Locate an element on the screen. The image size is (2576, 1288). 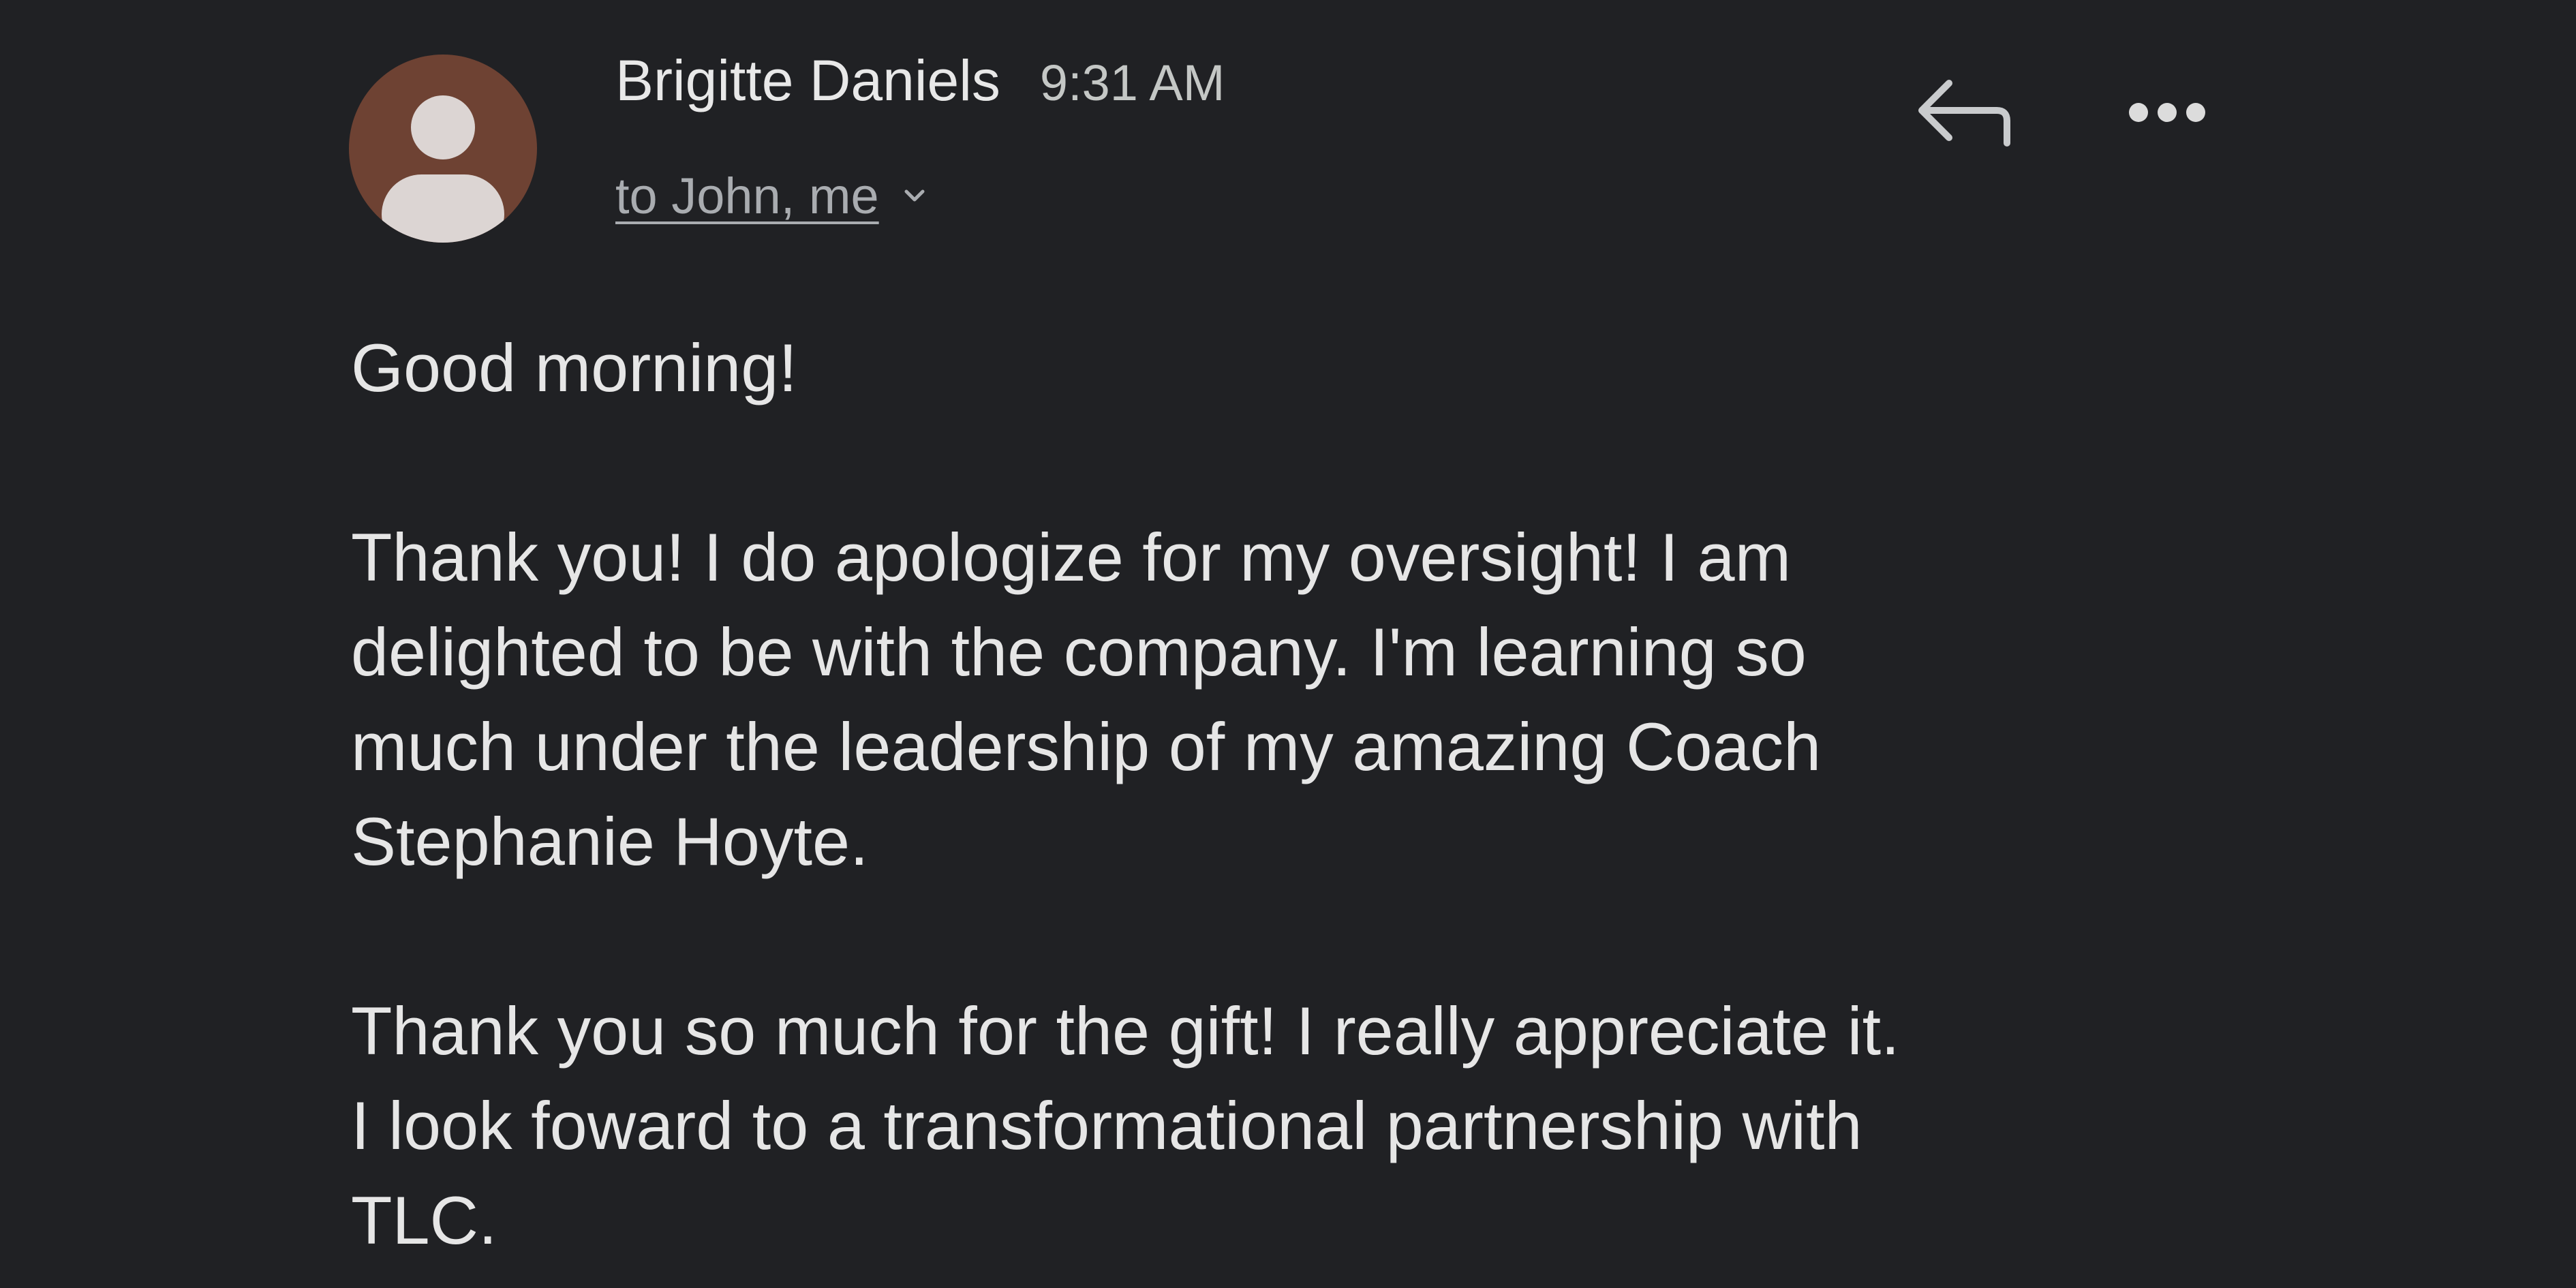
recipients-toggle: to John, me is located at coordinates (772, 195).